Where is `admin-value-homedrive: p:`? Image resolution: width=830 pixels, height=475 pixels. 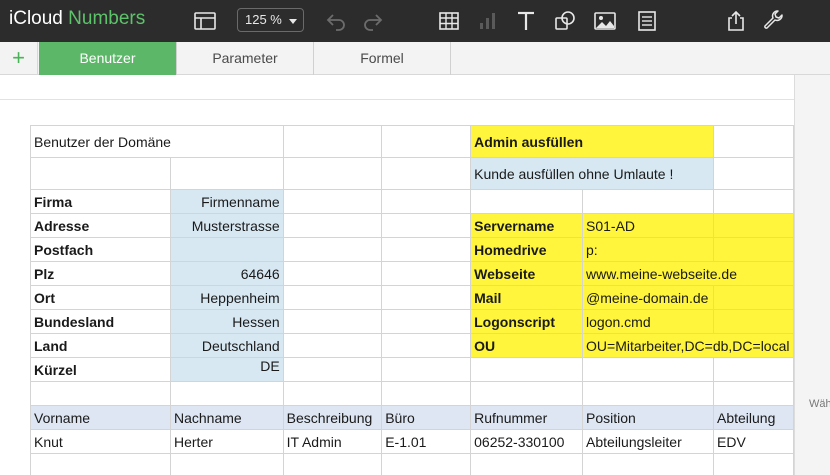 admin-value-homedrive: p: is located at coordinates (648, 249).